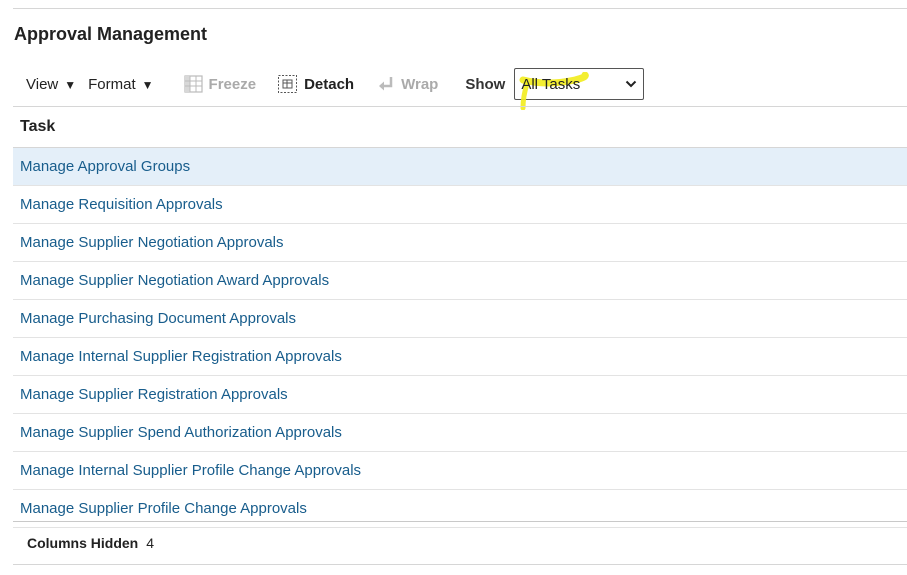  I want to click on format-menu: Format ▼, so click(120, 84).